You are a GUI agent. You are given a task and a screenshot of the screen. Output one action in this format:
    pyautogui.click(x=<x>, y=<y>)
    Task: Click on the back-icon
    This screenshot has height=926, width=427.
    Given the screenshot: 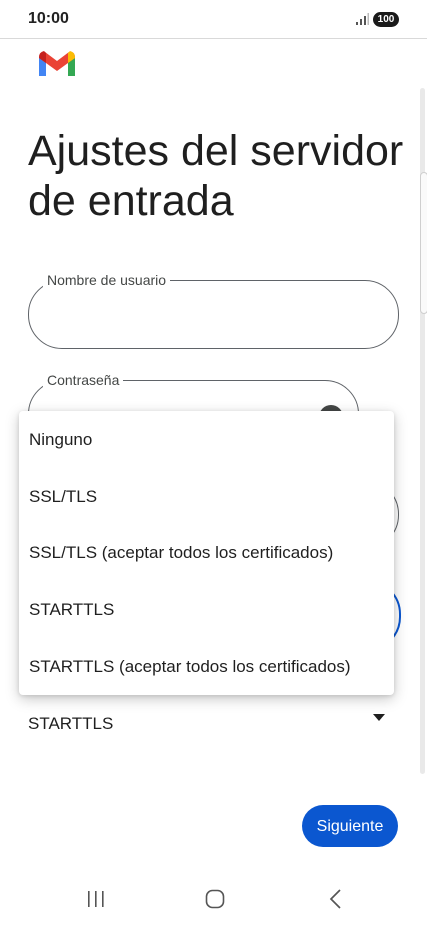 What is the action you would take?
    pyautogui.click(x=335, y=899)
    